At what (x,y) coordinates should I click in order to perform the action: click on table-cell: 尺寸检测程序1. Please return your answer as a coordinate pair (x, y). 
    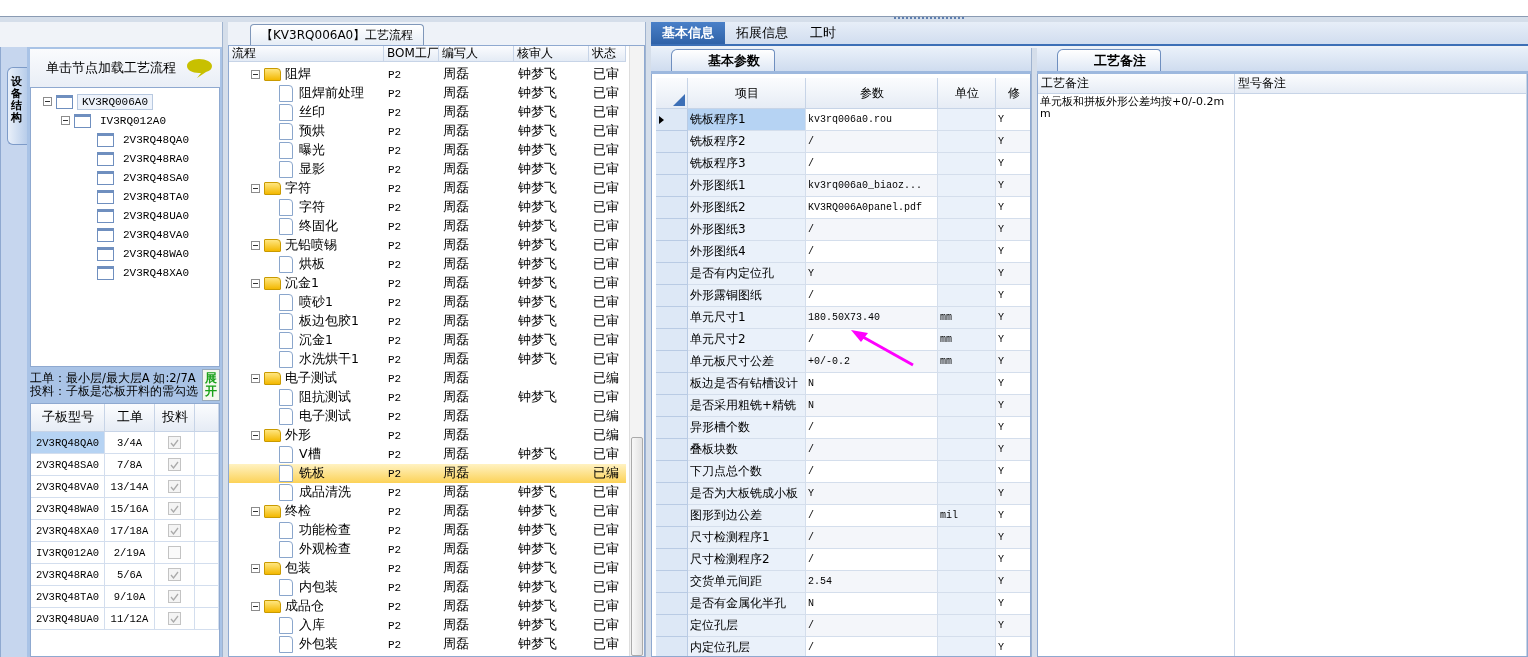
    Looking at the image, I should click on (747, 538).